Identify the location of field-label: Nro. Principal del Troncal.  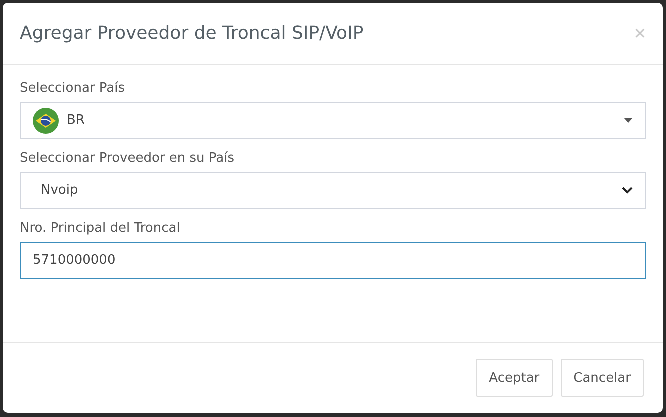
(101, 228).